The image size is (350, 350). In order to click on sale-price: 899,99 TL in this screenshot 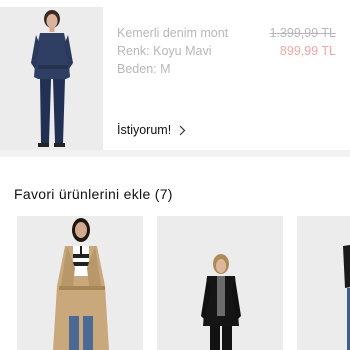, I will do `click(307, 51)`.